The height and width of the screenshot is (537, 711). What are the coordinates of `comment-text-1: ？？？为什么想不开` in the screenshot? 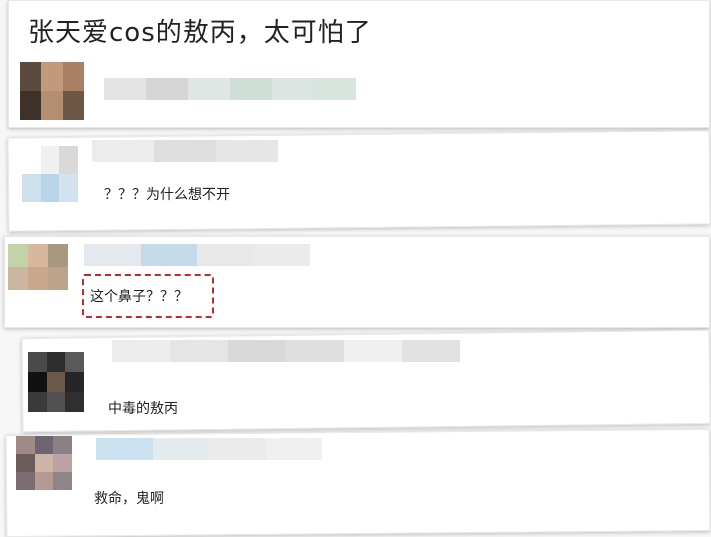 It's located at (167, 195).